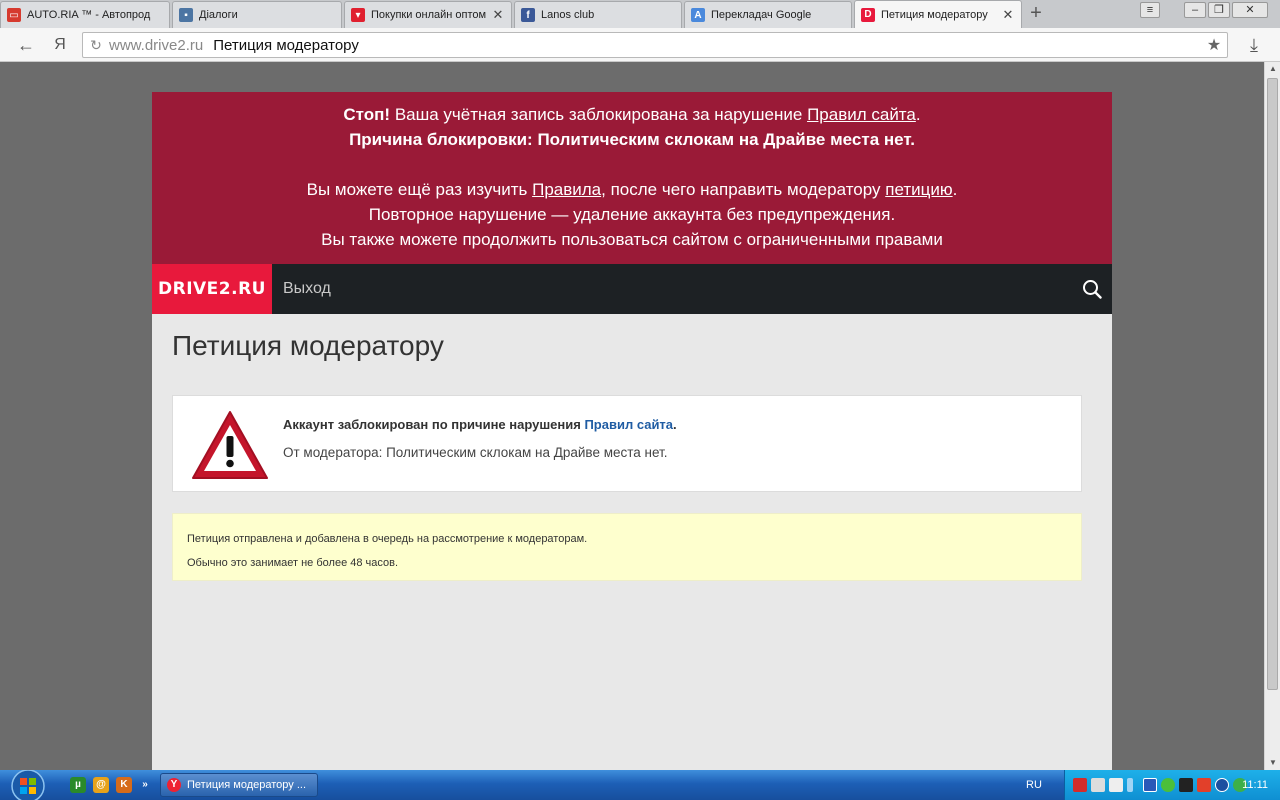 This screenshot has height=800, width=1280. Describe the element at coordinates (1272, 384) in the screenshot. I see `scroll-thumb` at that location.